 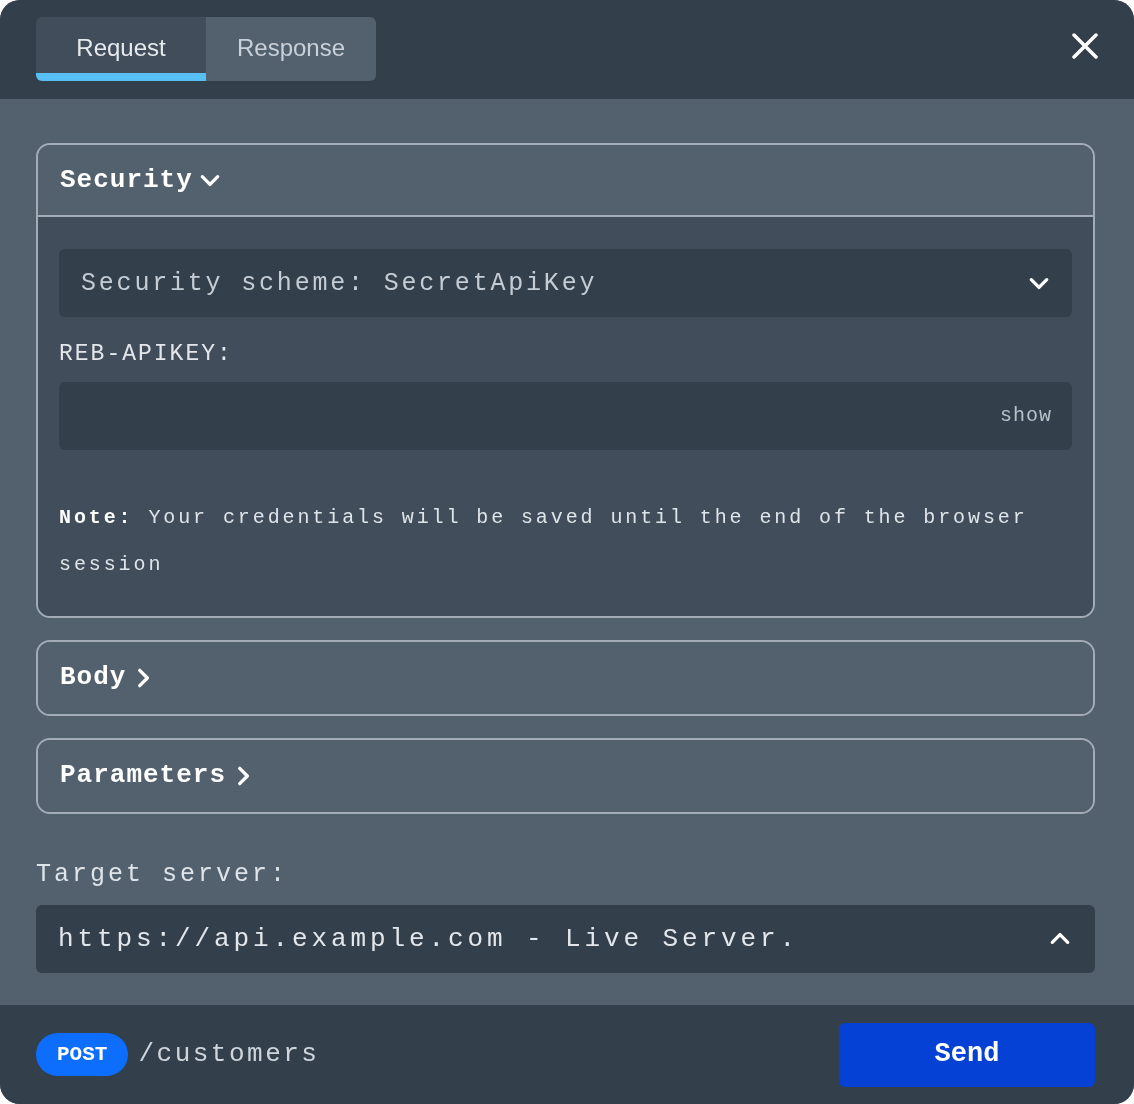 I want to click on field-label: REB-APIKEY:, so click(x=146, y=355).